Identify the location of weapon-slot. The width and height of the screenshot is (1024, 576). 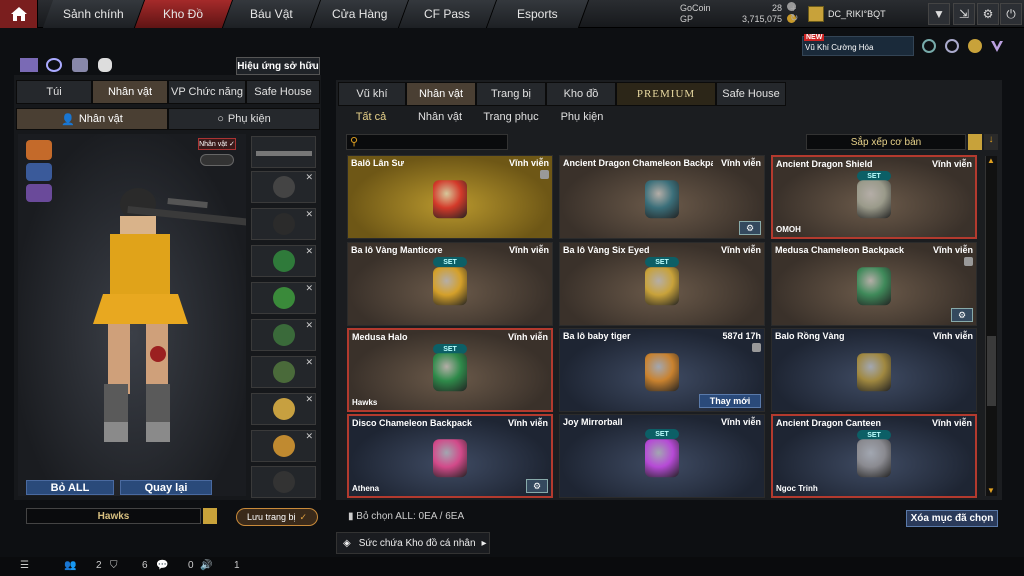
(283, 152).